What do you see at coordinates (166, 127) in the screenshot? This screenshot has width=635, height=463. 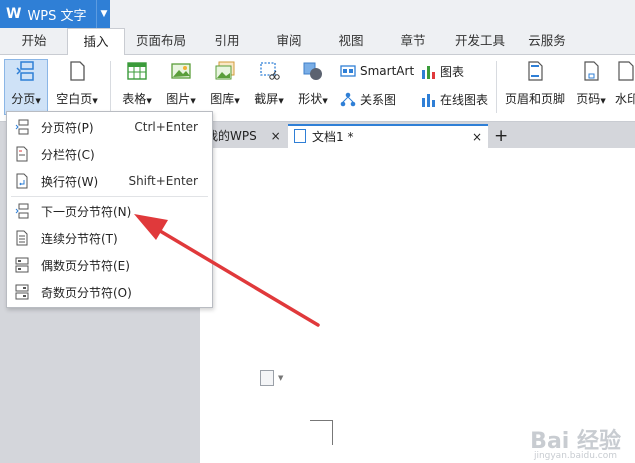 I see `menu-item-shortcut: Ctrl+Enter` at bounding box center [166, 127].